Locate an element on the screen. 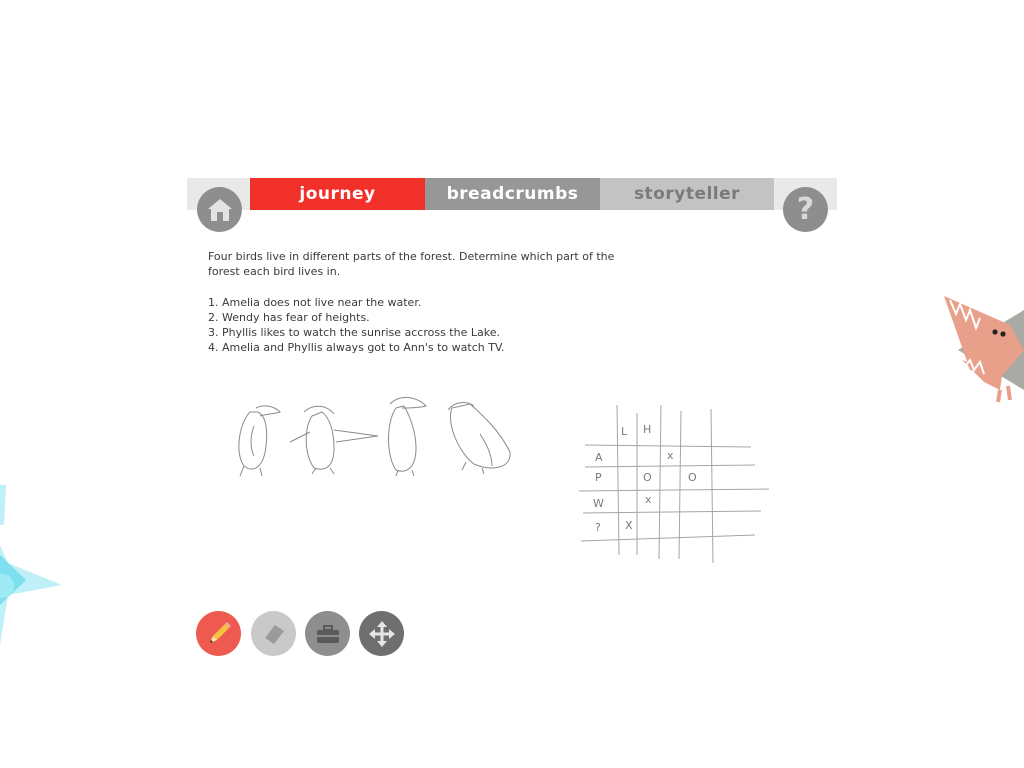 The height and width of the screenshot is (768, 1024). toolbox-icon is located at coordinates (327, 633).